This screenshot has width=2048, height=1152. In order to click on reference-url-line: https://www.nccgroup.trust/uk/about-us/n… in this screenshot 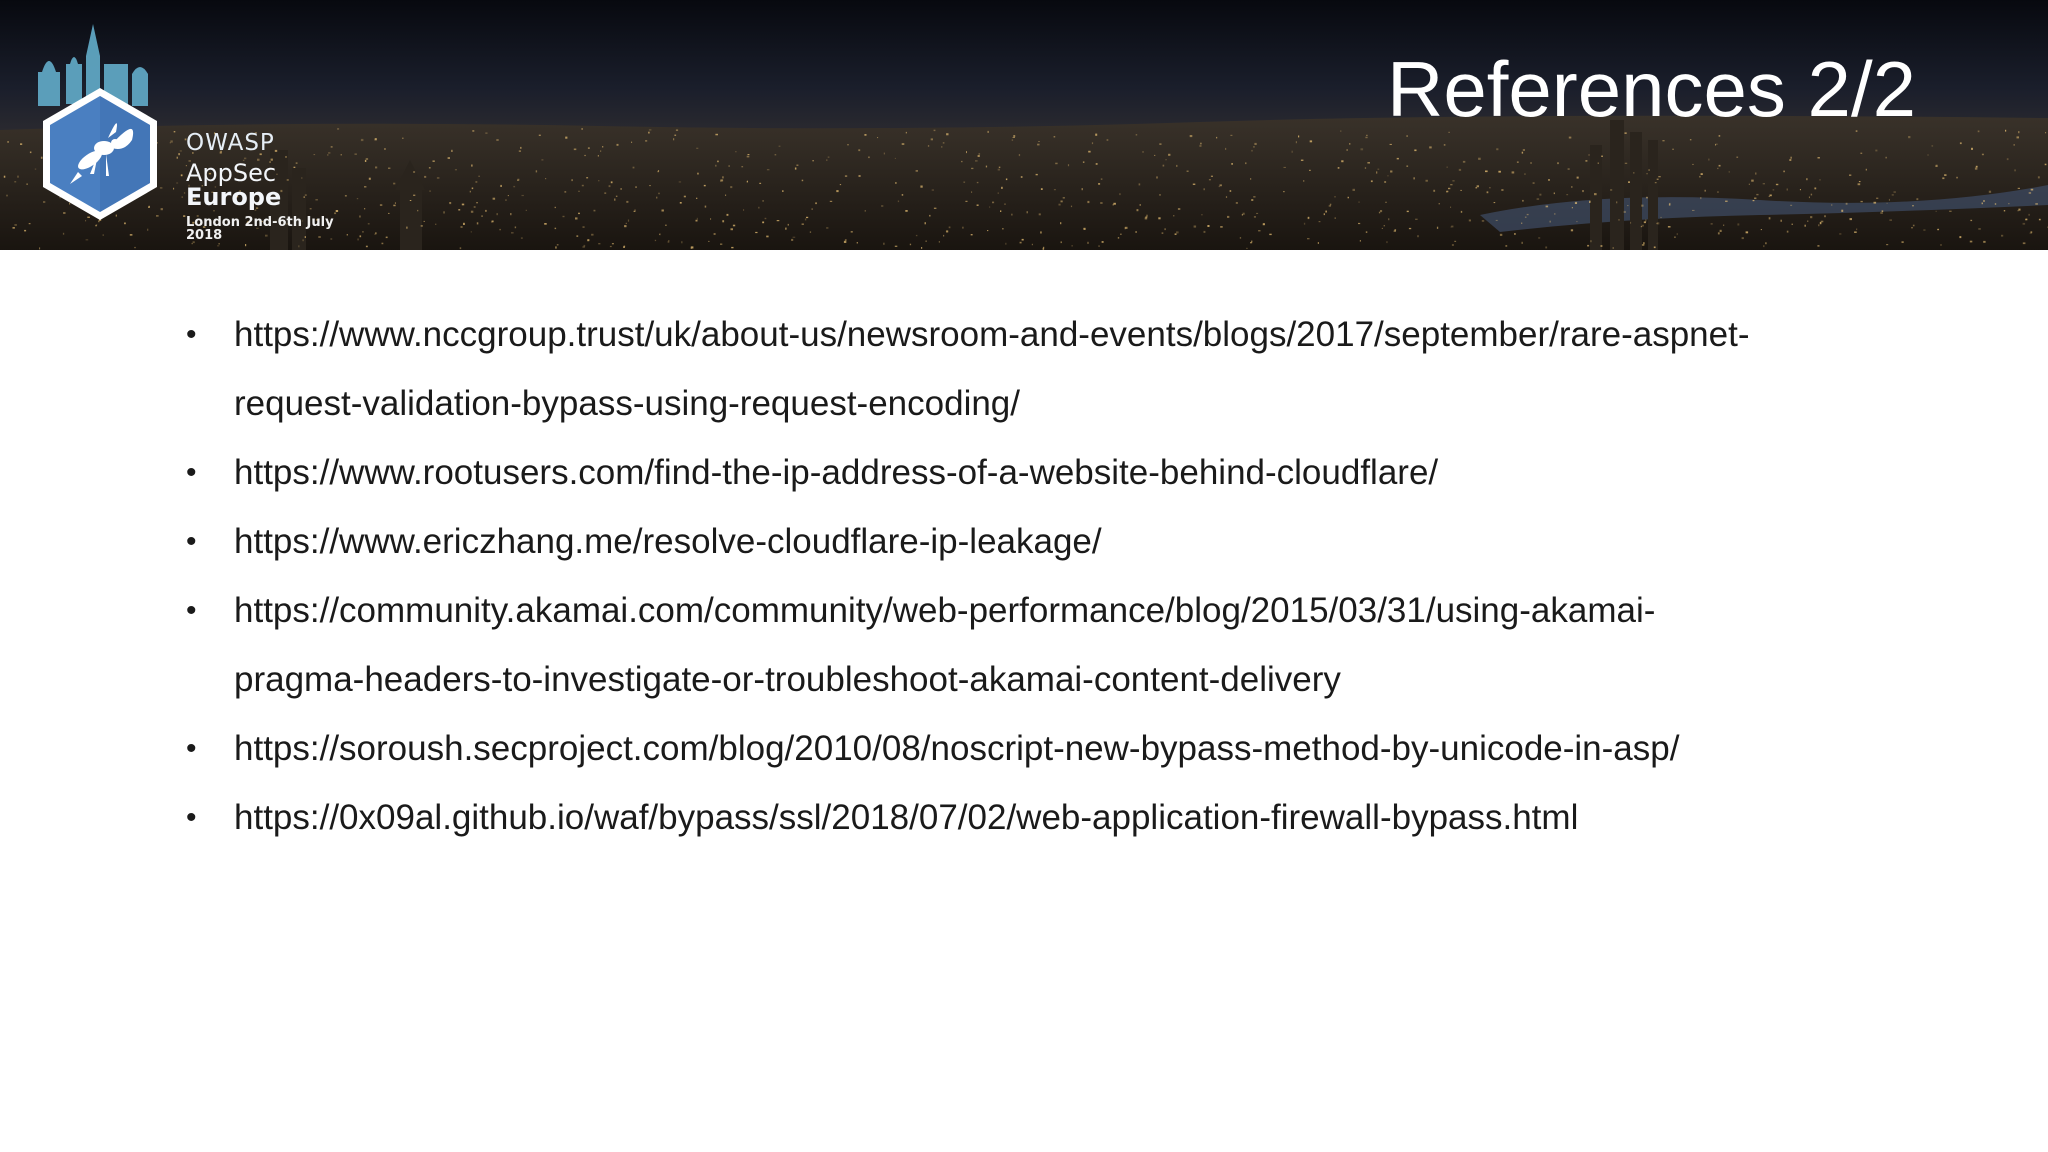, I will do `click(1077, 334)`.